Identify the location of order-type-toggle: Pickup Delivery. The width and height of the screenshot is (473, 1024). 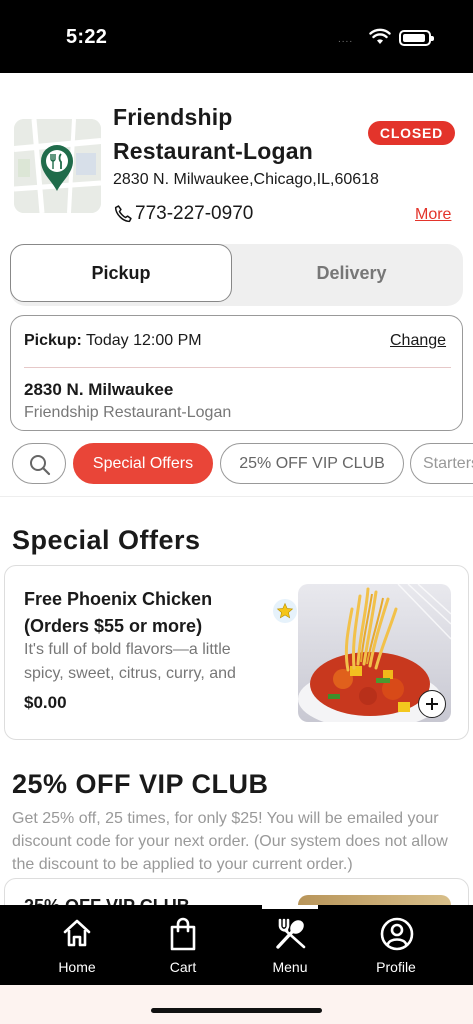
(236, 275).